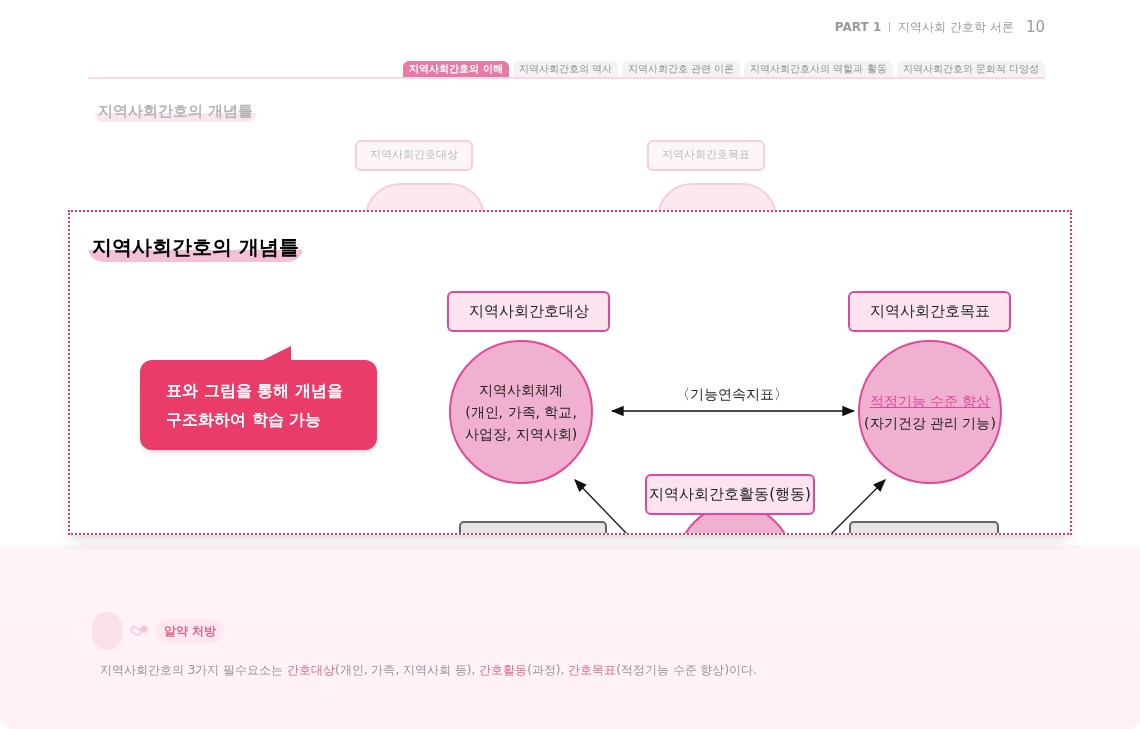 This screenshot has width=1140, height=729. What do you see at coordinates (818, 68) in the screenshot?
I see `chapter-tab: 지역사회간호사의 역할과 활동` at bounding box center [818, 68].